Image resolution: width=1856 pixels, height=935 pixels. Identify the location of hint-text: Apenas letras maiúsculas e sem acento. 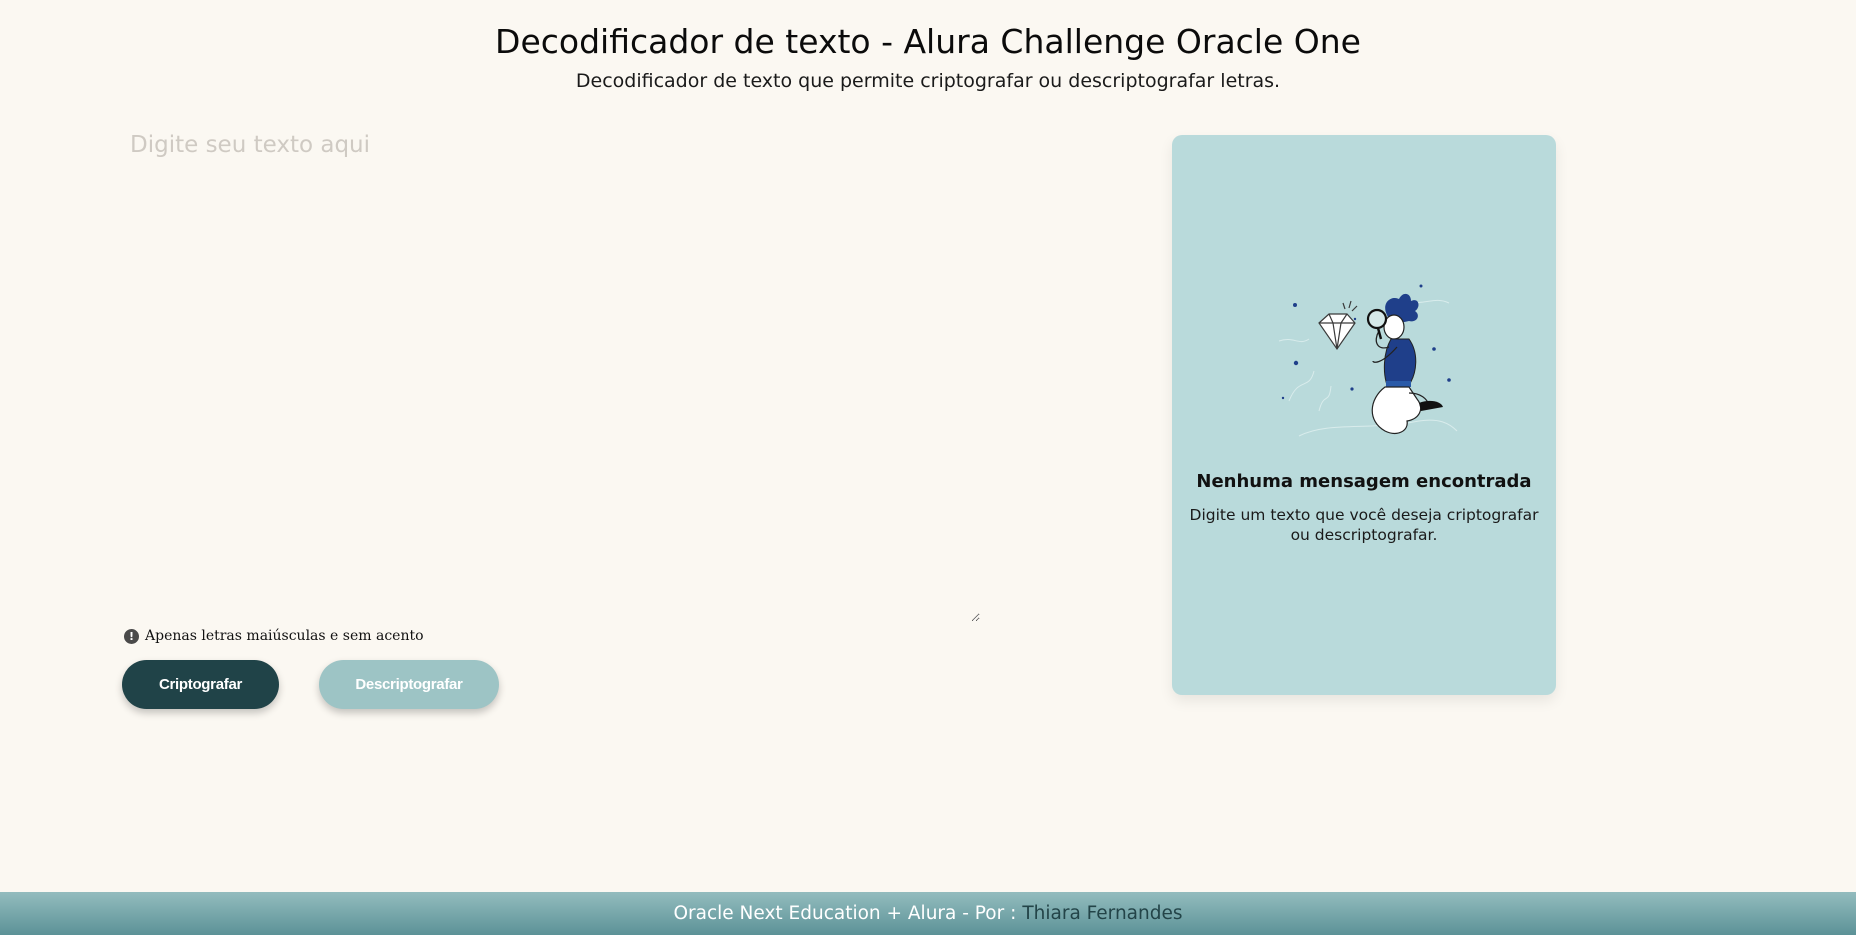
(284, 636).